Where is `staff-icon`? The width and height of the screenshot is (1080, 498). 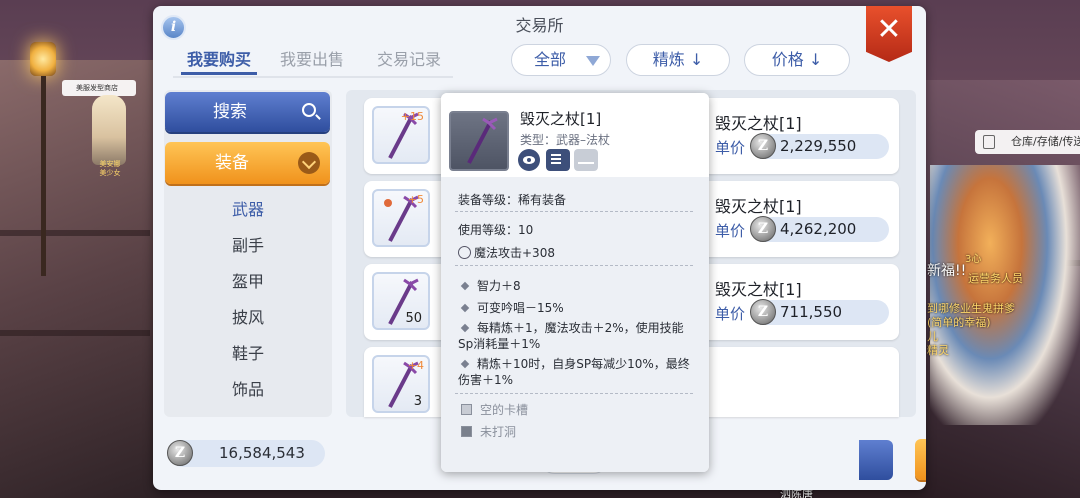 staff-icon is located at coordinates (482, 140).